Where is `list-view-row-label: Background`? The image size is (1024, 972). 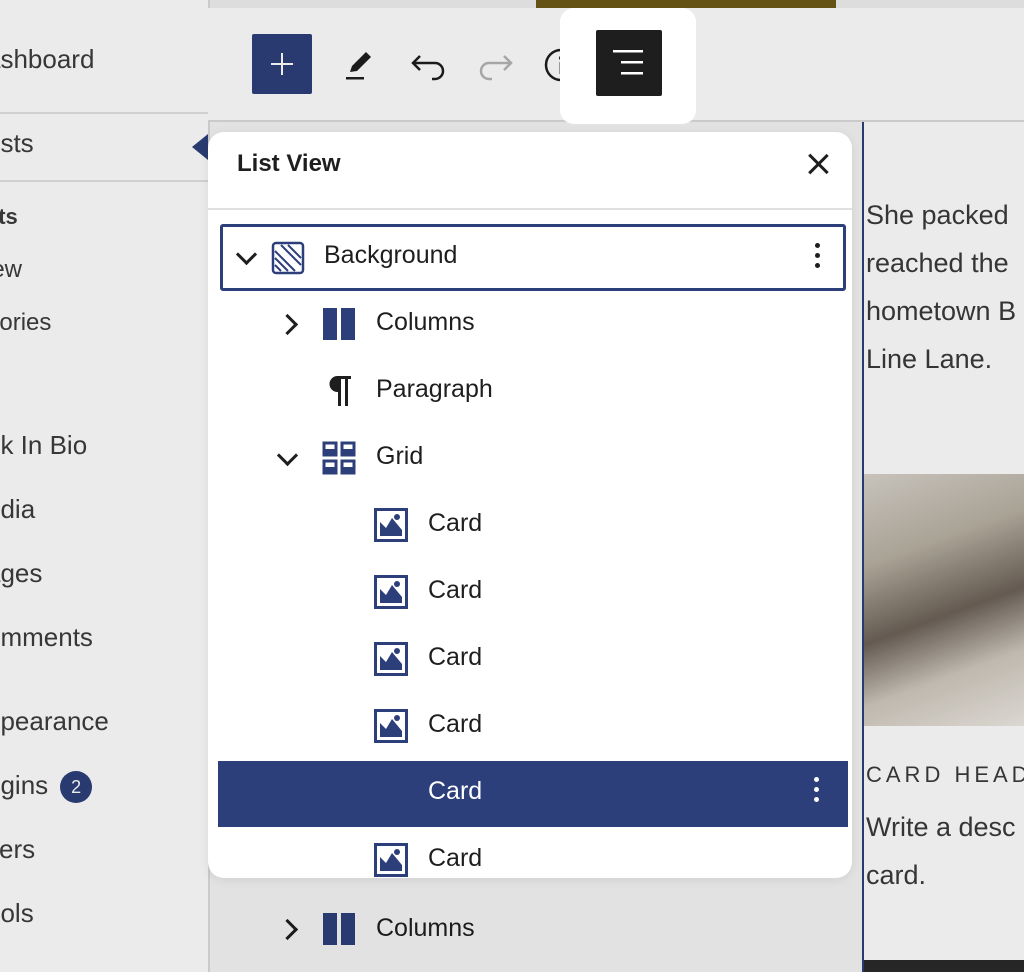
list-view-row-label: Background is located at coordinates (391, 255).